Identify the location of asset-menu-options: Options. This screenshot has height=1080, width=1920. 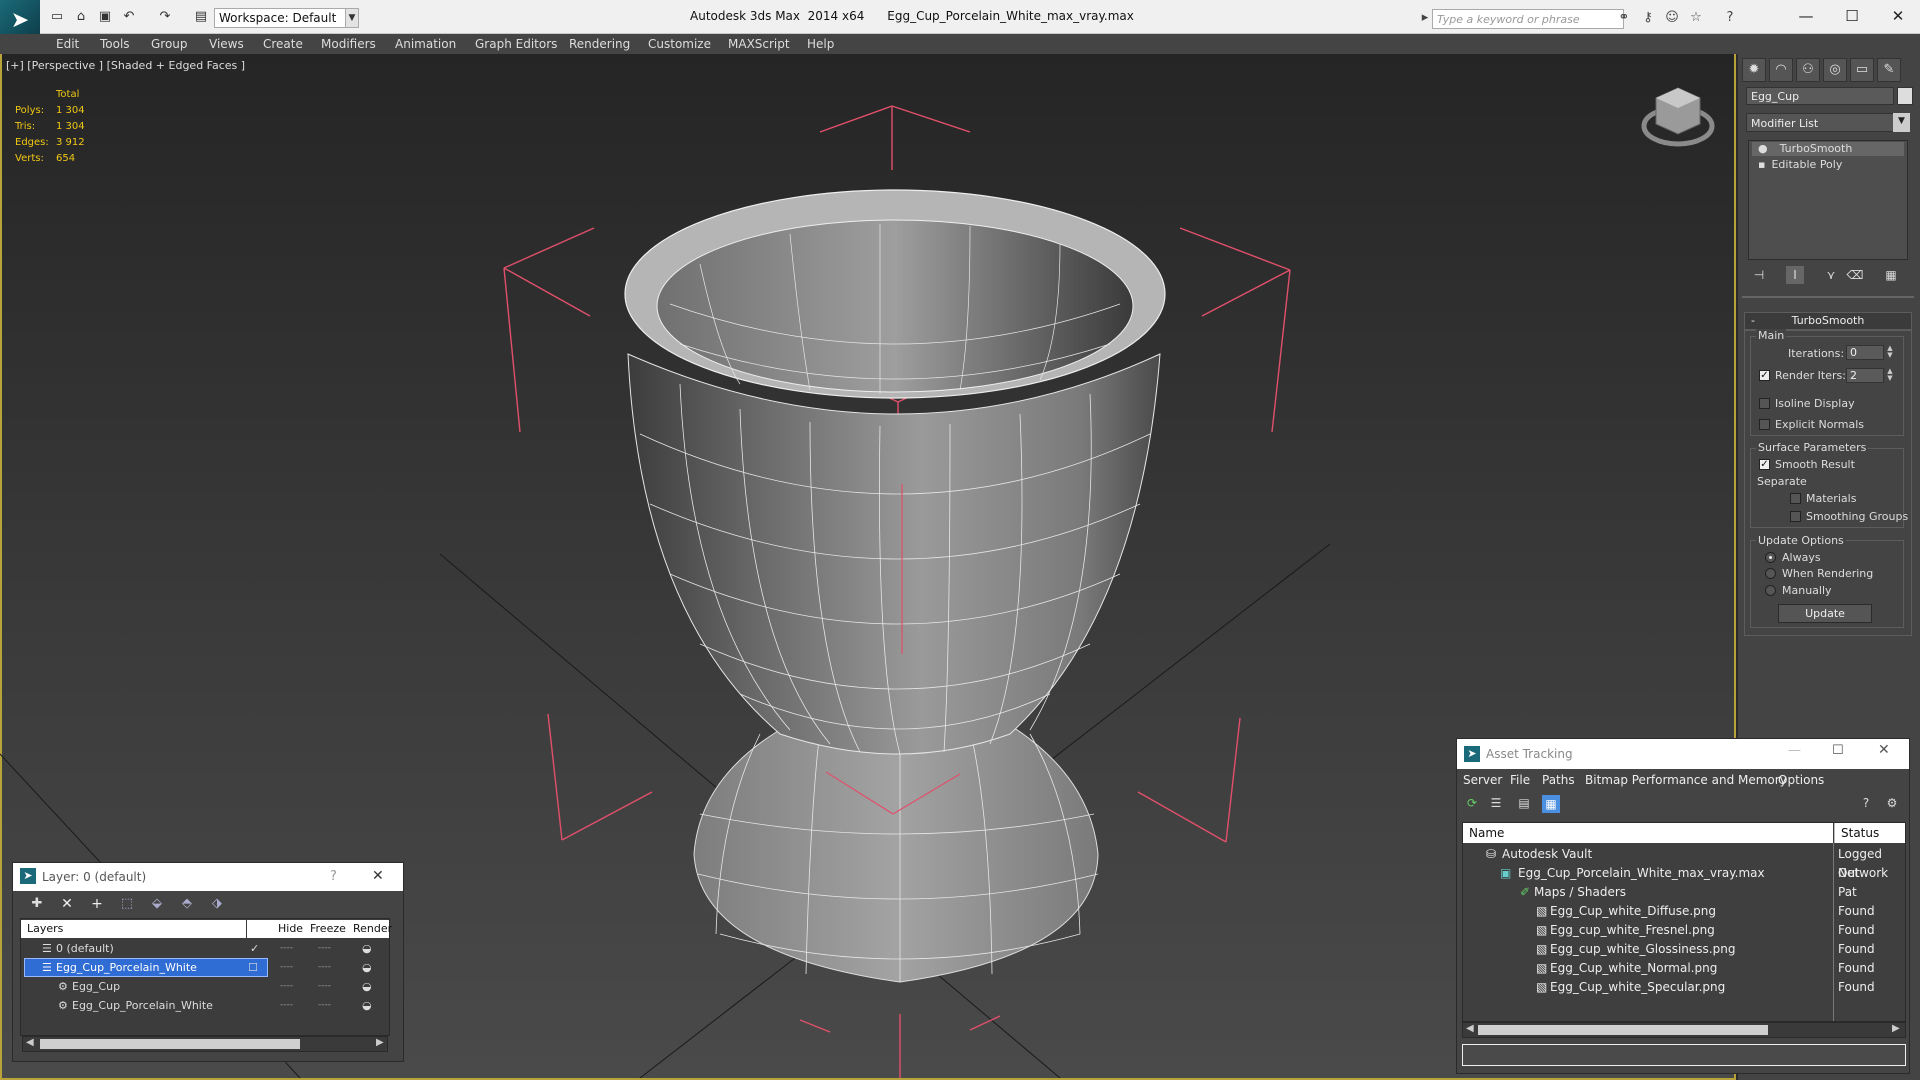
(1801, 780).